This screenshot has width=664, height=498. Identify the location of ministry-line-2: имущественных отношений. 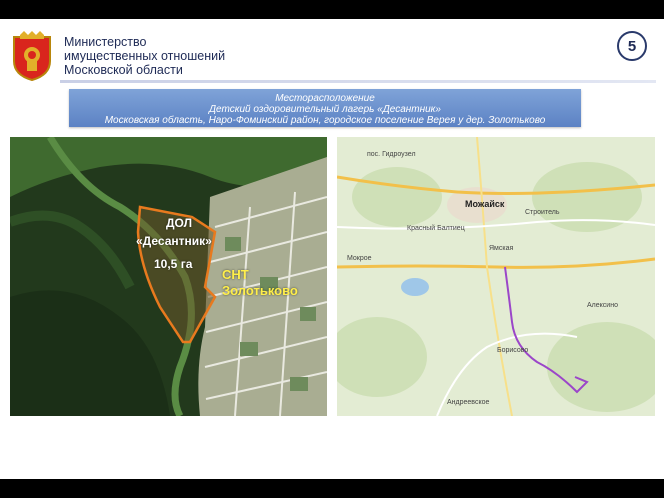
(145, 56).